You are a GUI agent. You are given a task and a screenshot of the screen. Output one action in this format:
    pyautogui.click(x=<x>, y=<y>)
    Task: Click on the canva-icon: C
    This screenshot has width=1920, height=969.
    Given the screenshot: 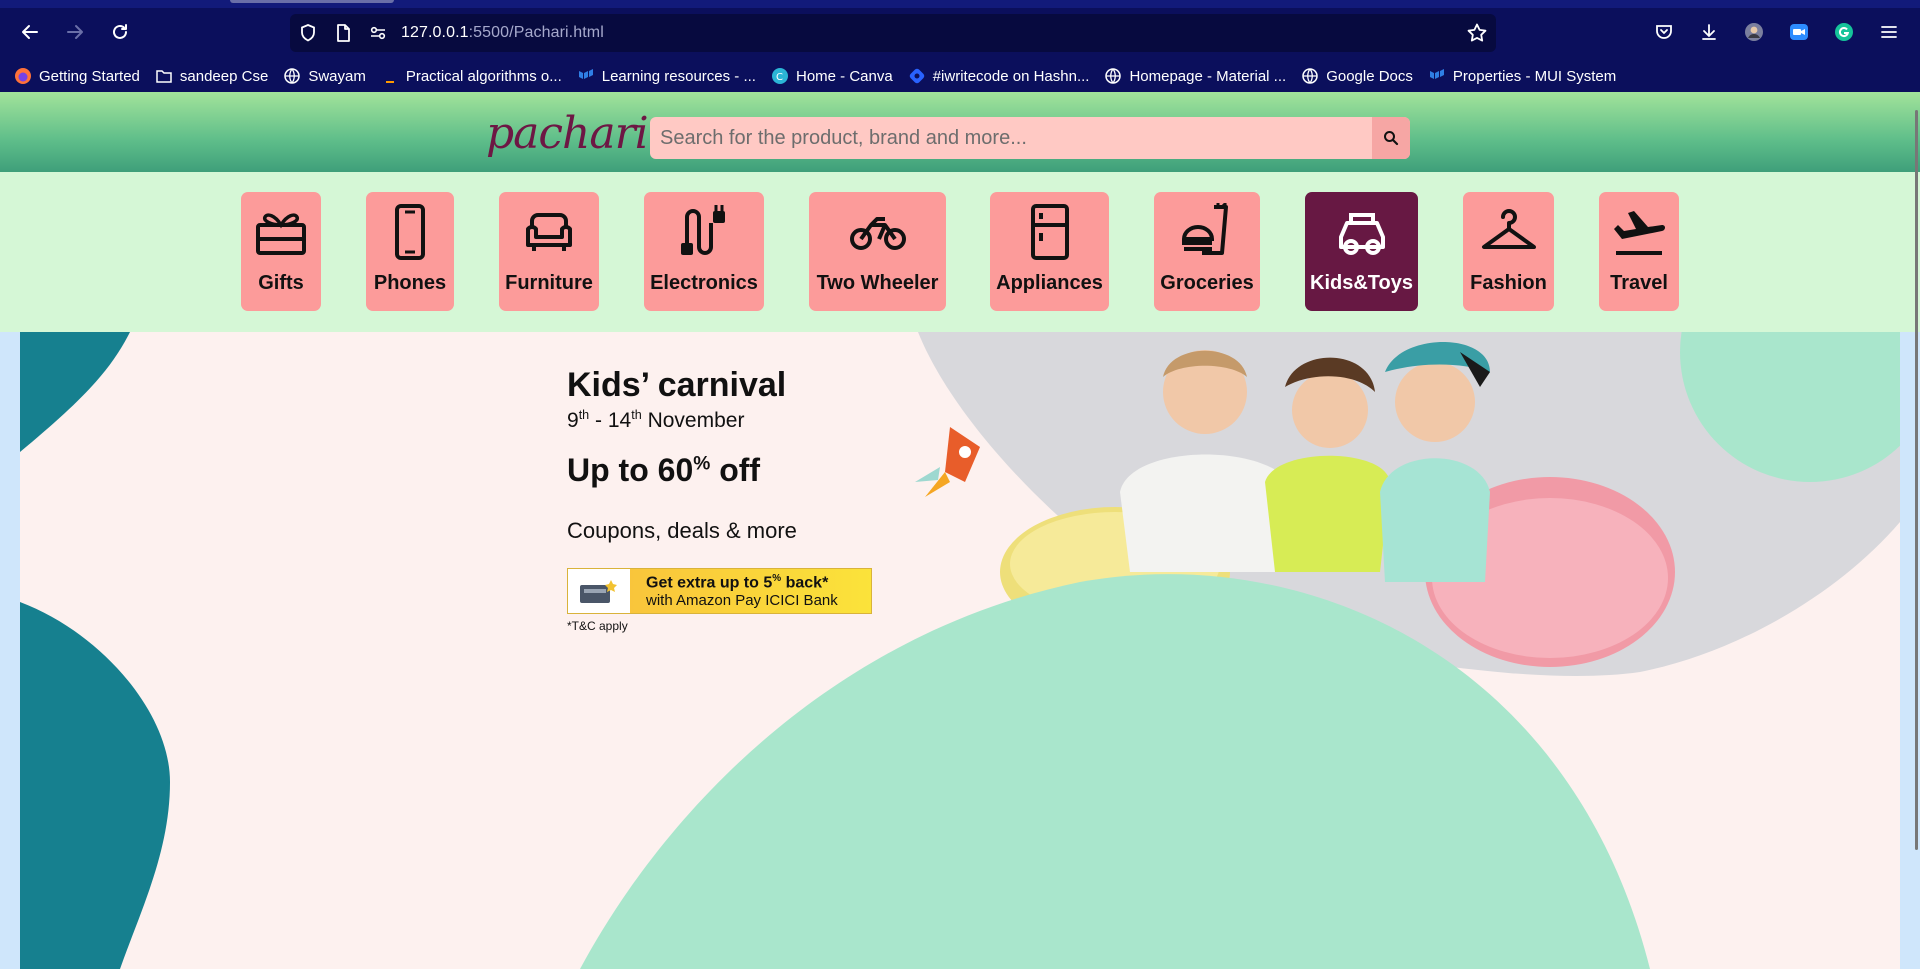 What is the action you would take?
    pyautogui.click(x=780, y=76)
    